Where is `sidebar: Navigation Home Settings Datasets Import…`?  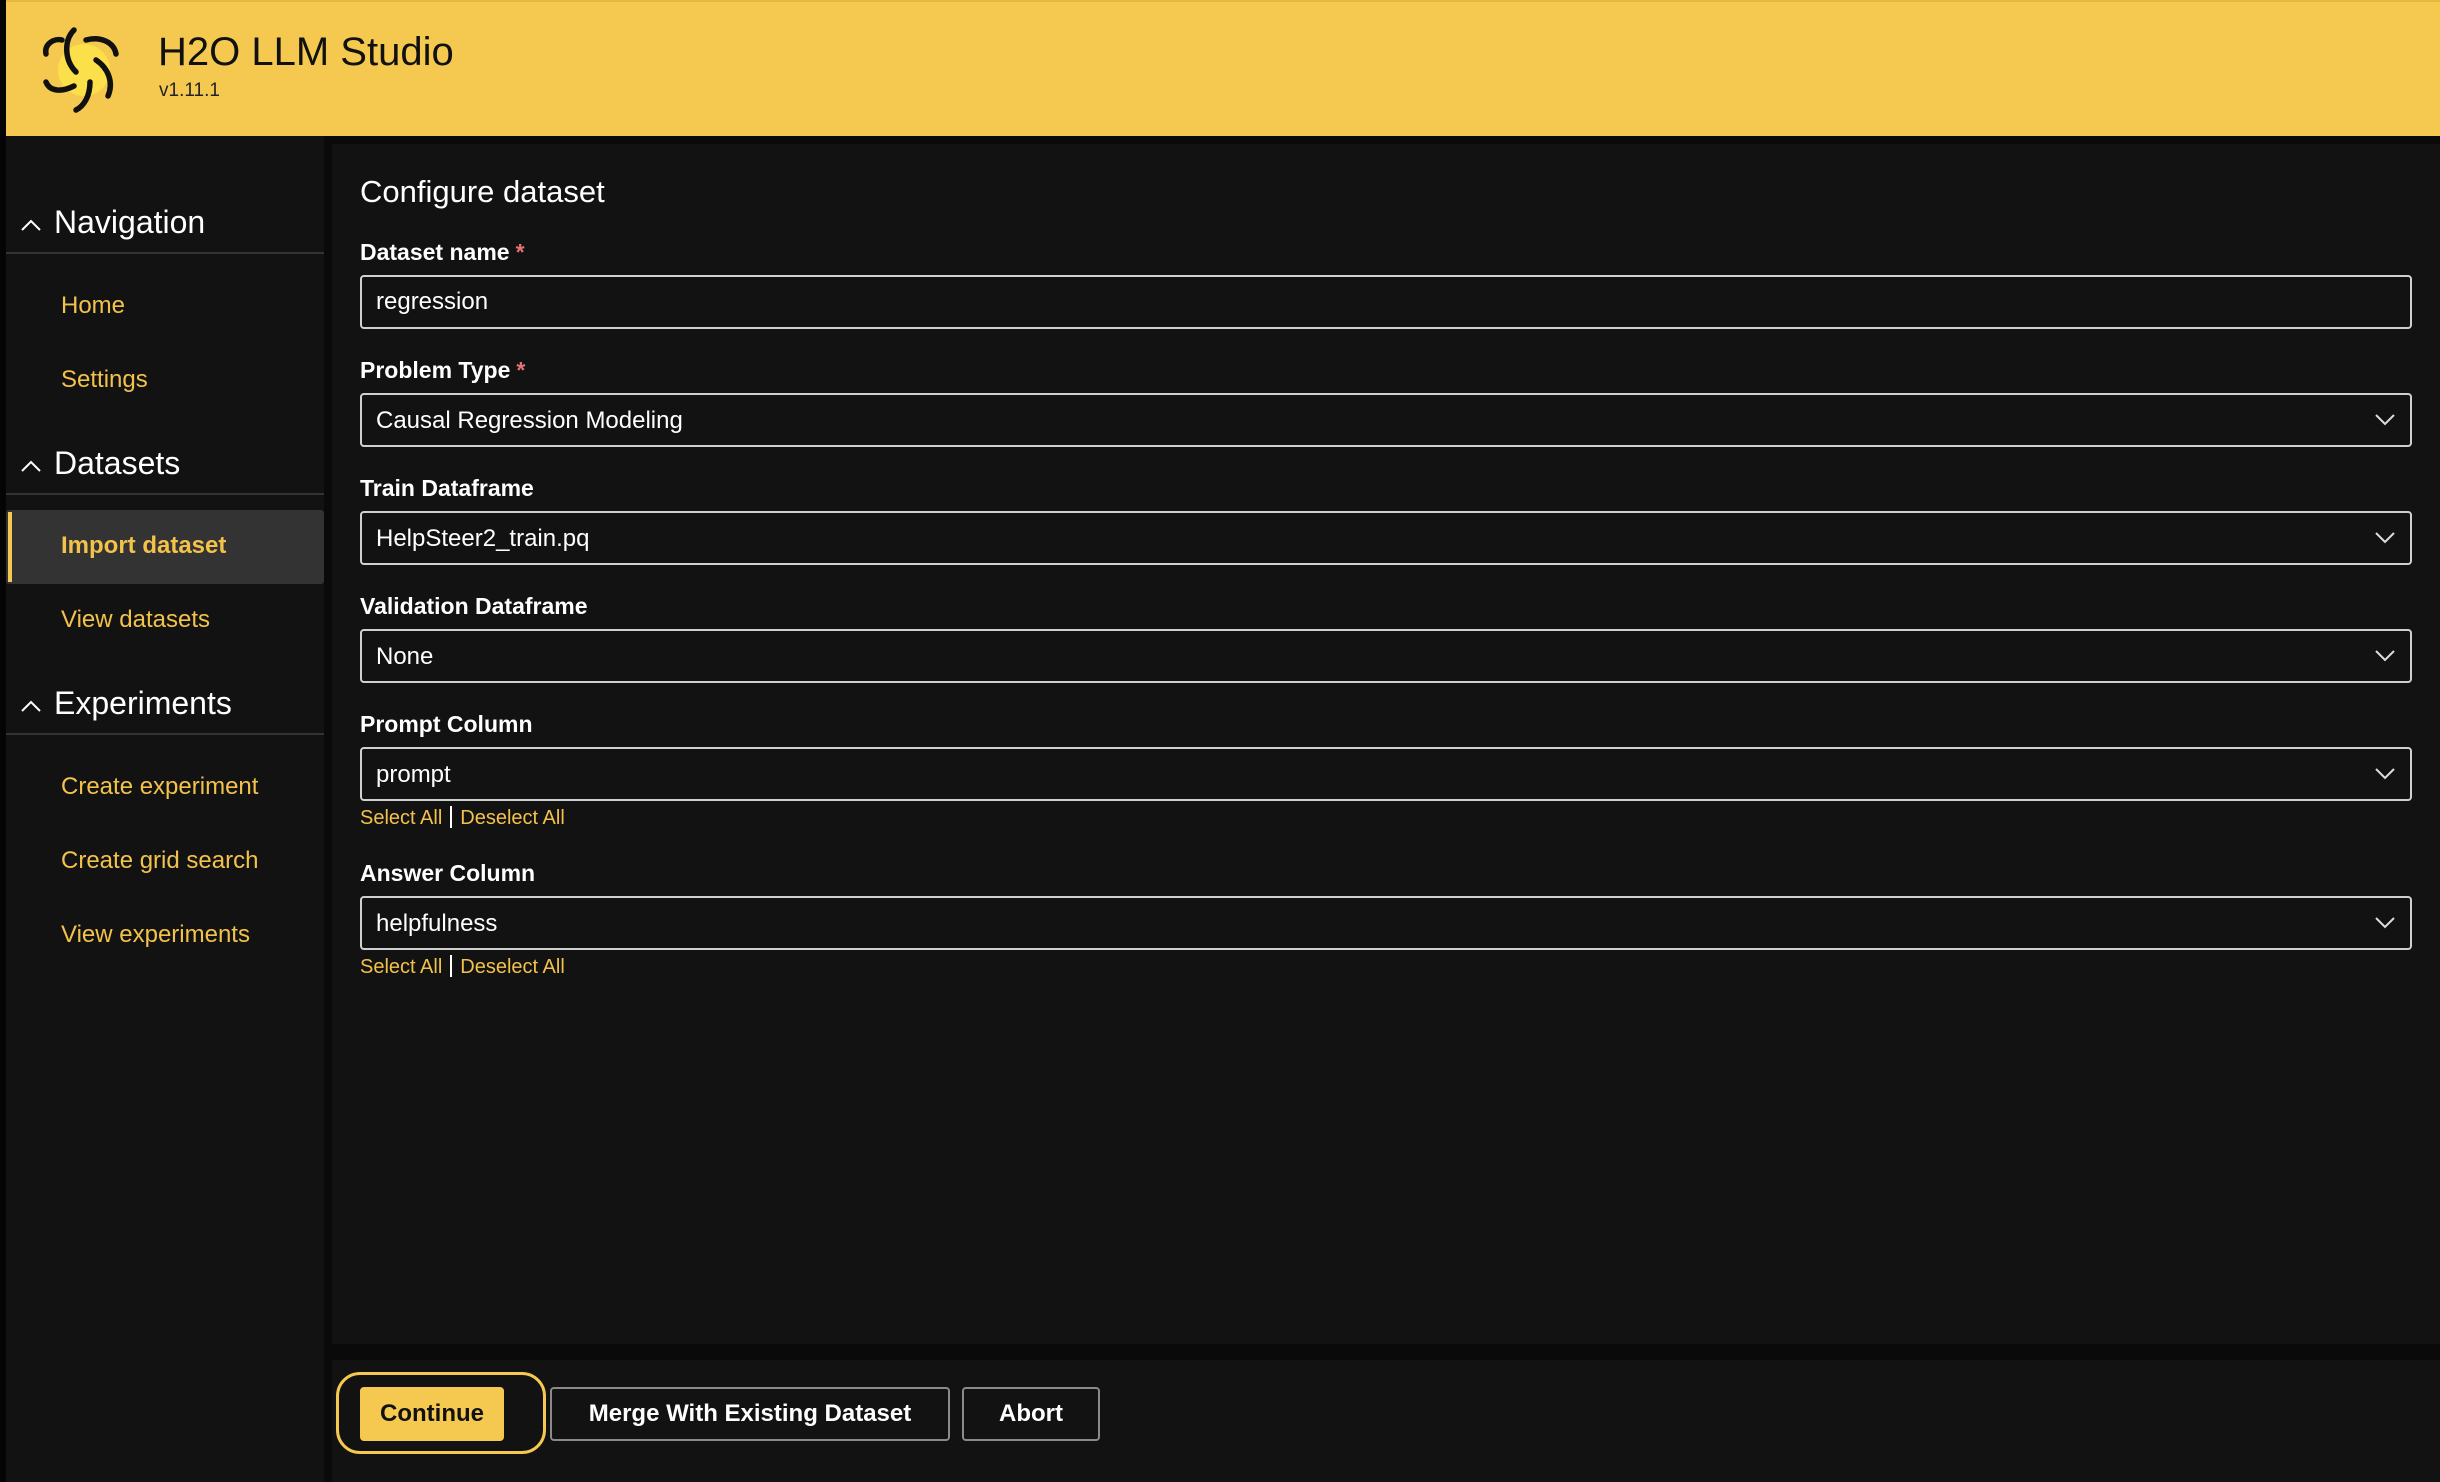 sidebar: Navigation Home Settings Datasets Import… is located at coordinates (165, 809).